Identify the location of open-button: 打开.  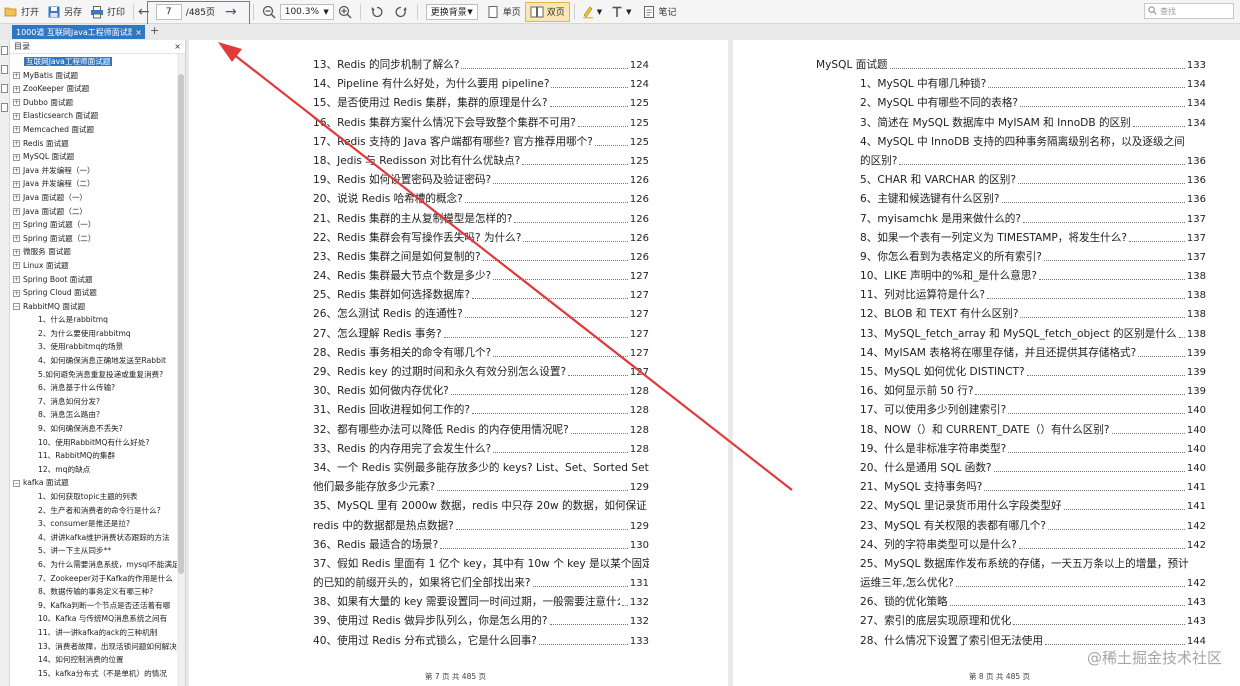
(21, 12).